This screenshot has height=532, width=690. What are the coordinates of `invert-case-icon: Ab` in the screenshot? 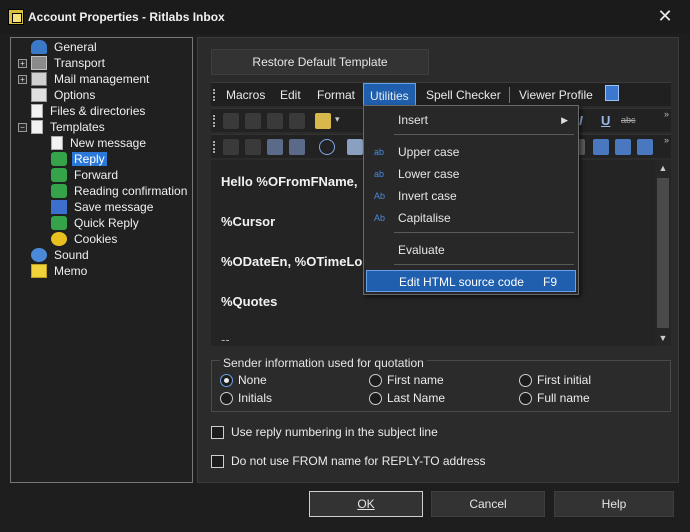 It's located at (380, 196).